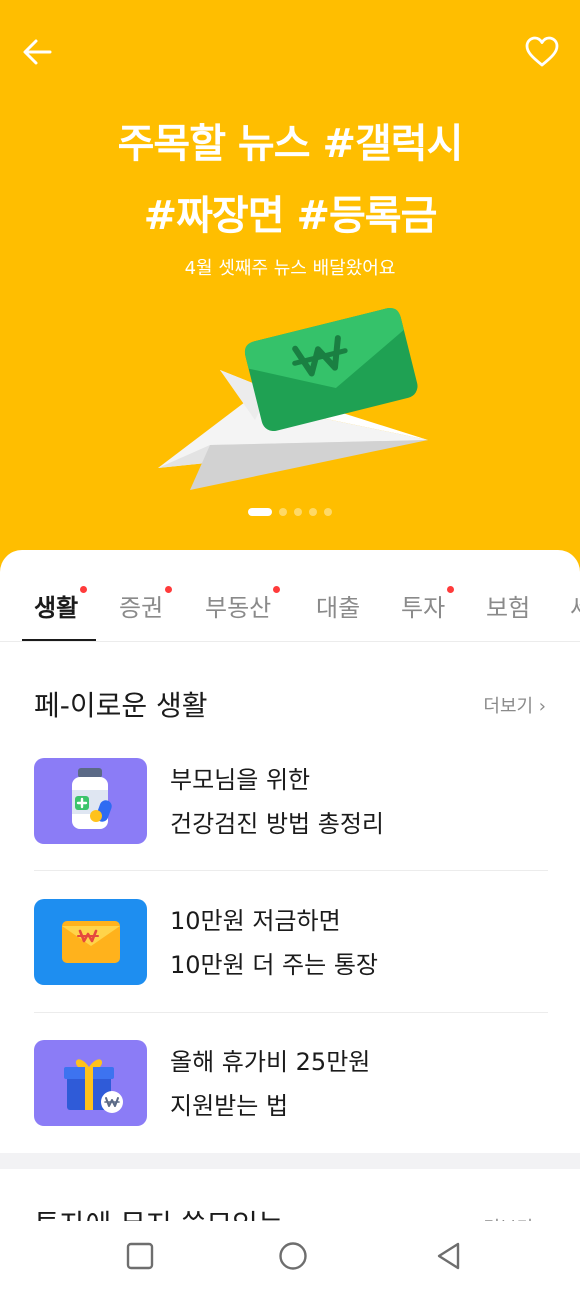 This screenshot has width=580, height=1291. Describe the element at coordinates (255, 921) in the screenshot. I see `article-title-line1: 10만원 저금하면` at that location.